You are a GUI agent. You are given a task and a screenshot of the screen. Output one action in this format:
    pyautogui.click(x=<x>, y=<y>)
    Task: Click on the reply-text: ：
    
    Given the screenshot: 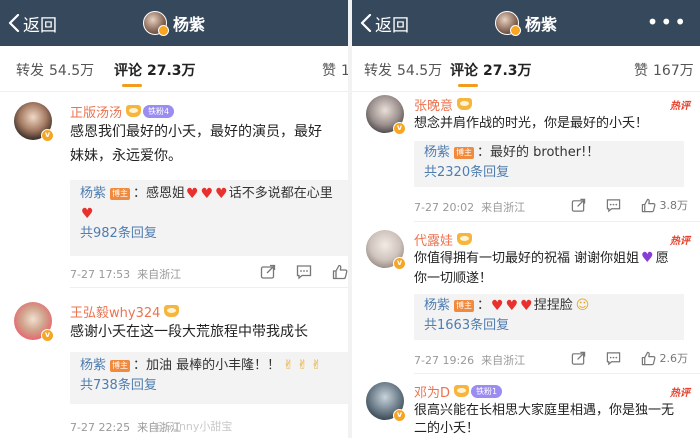 What is the action you would take?
    pyautogui.click(x=484, y=305)
    